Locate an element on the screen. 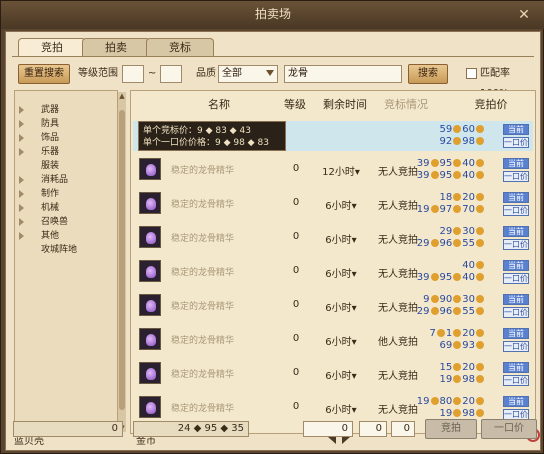 The image size is (544, 454). category-item-instrument: 乐器 is located at coordinates (67, 152).